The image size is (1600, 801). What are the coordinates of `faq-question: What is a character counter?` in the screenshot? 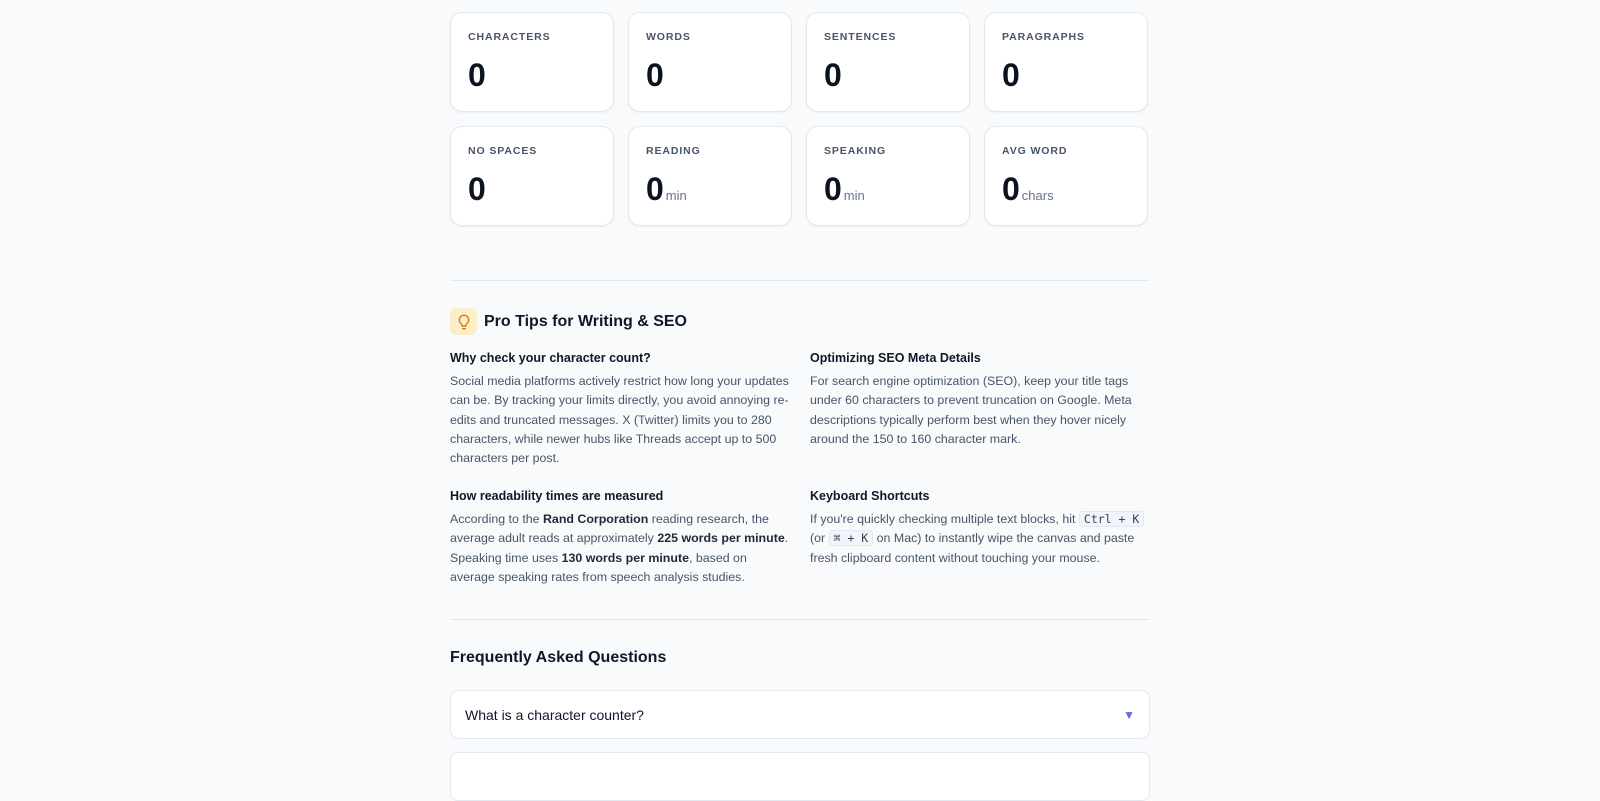 It's located at (554, 714).